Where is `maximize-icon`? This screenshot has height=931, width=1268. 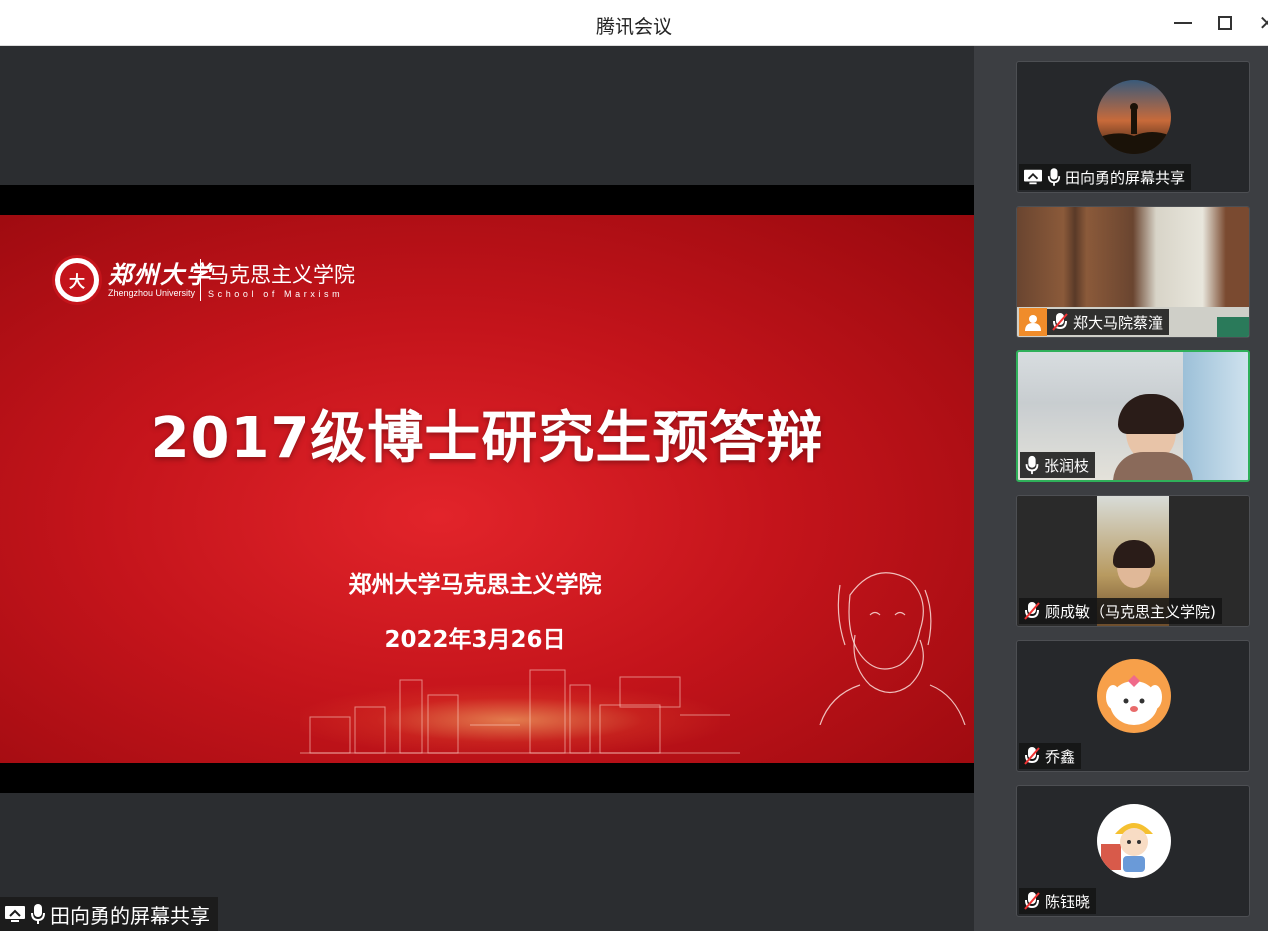
maximize-icon is located at coordinates (1225, 23).